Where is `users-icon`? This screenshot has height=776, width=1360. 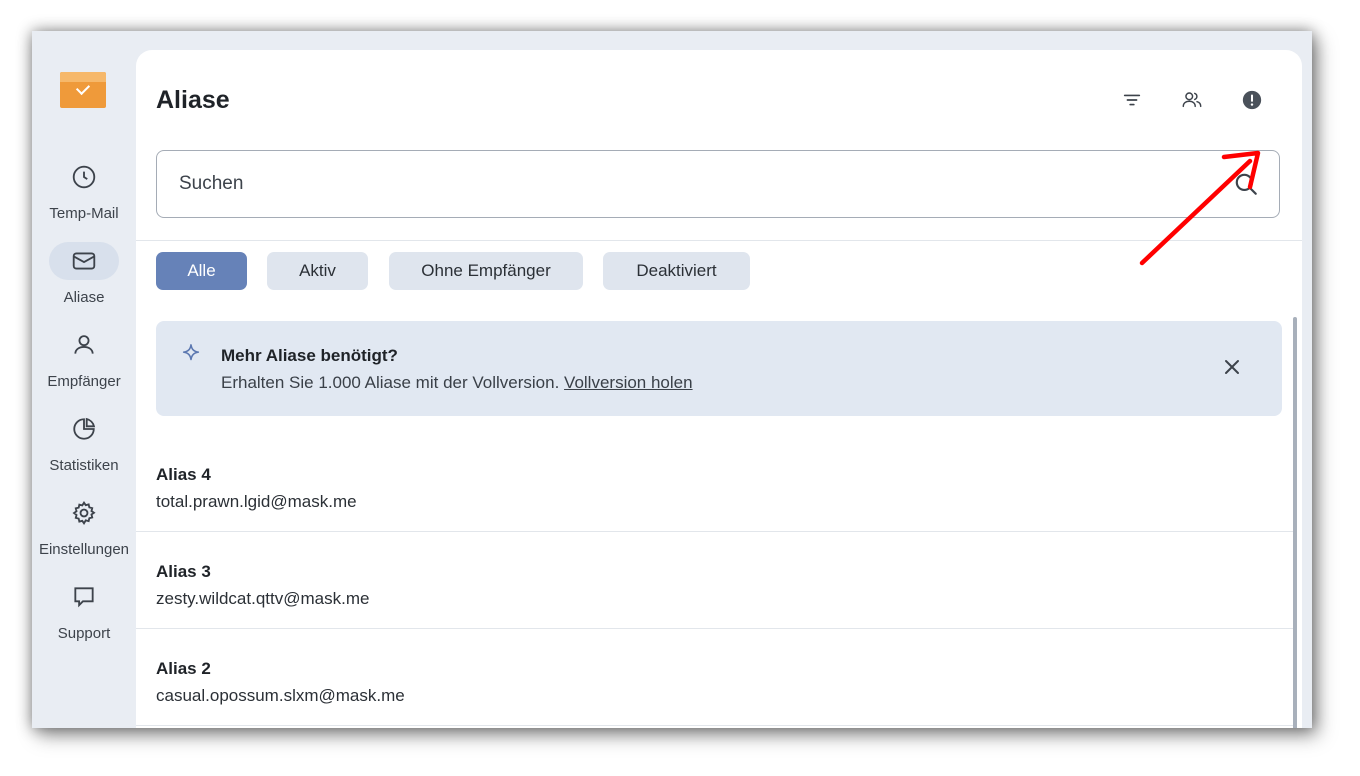 users-icon is located at coordinates (1192, 100).